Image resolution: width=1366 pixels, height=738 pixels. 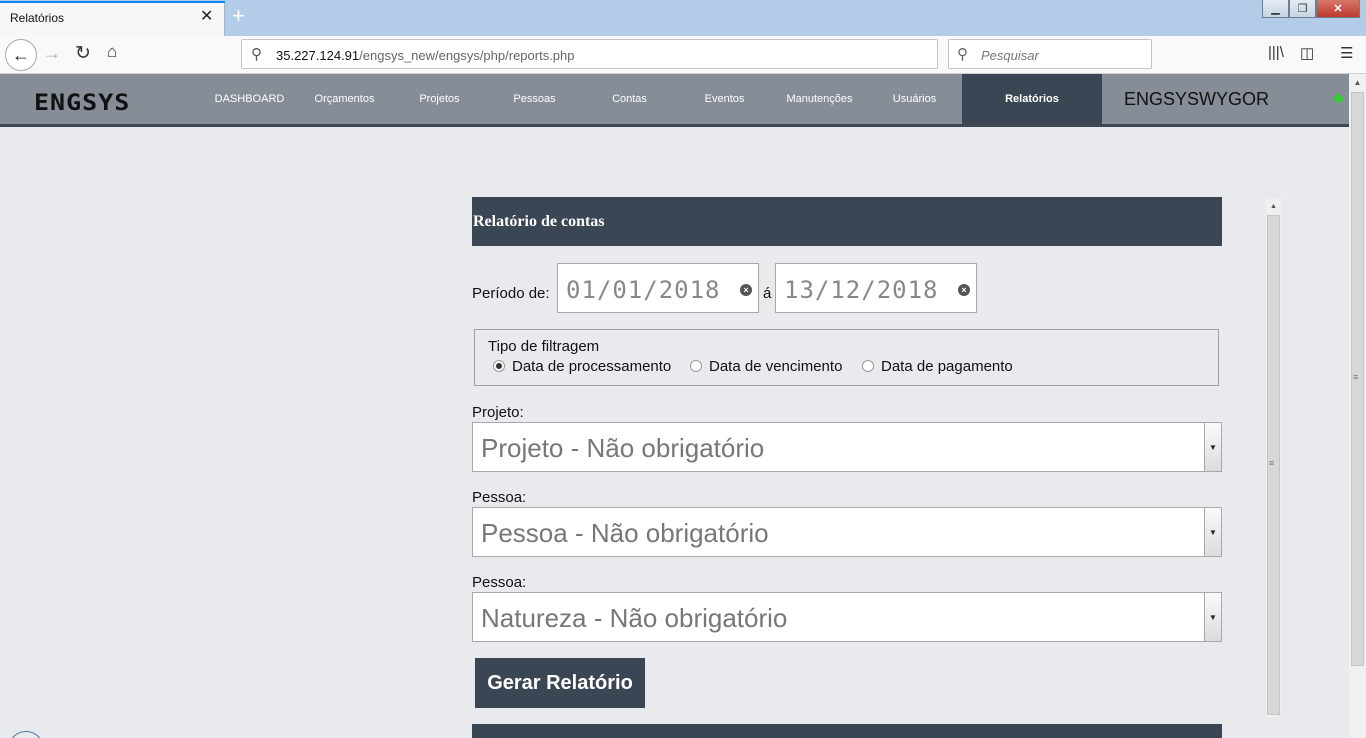 What do you see at coordinates (674, 125) in the screenshot?
I see `navbar-divider` at bounding box center [674, 125].